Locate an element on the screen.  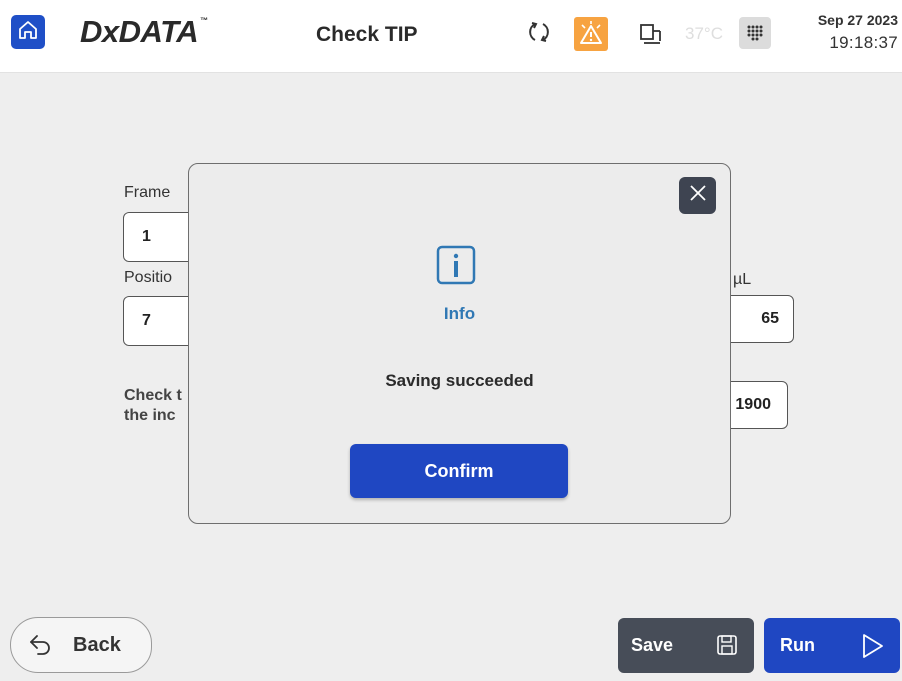
keypad-icon is located at coordinates (755, 33).